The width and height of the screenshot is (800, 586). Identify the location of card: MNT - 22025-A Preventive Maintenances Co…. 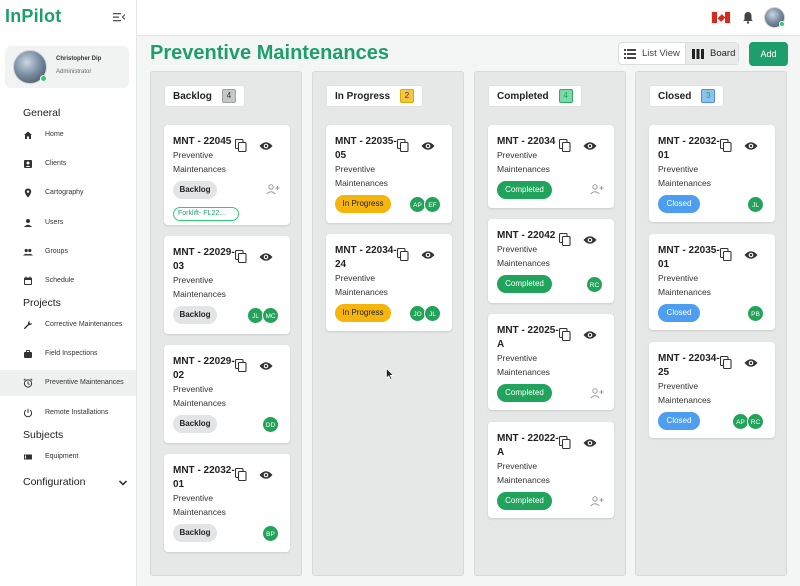
(551, 362).